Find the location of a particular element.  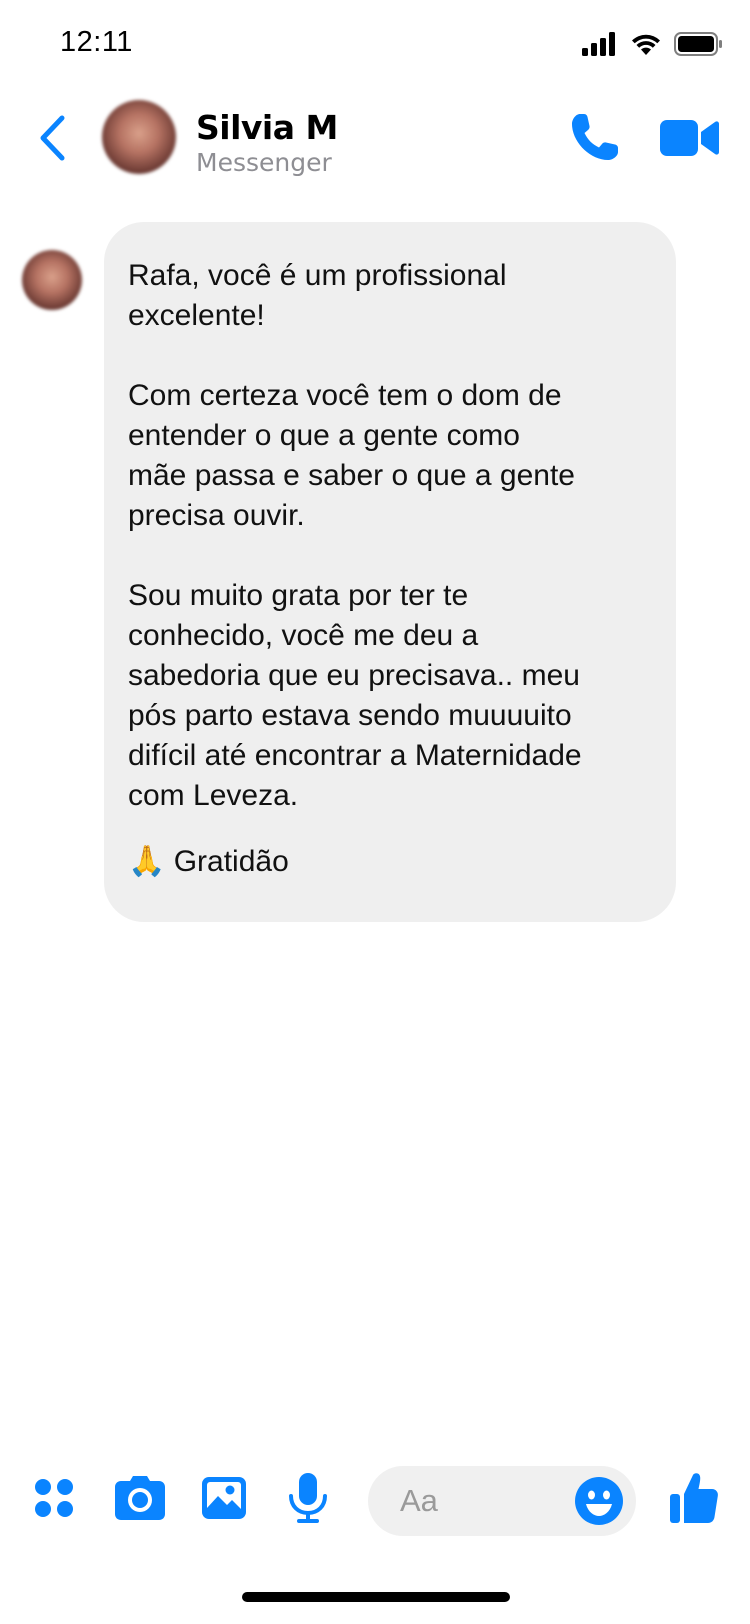

video-camera-icon is located at coordinates (690, 138).